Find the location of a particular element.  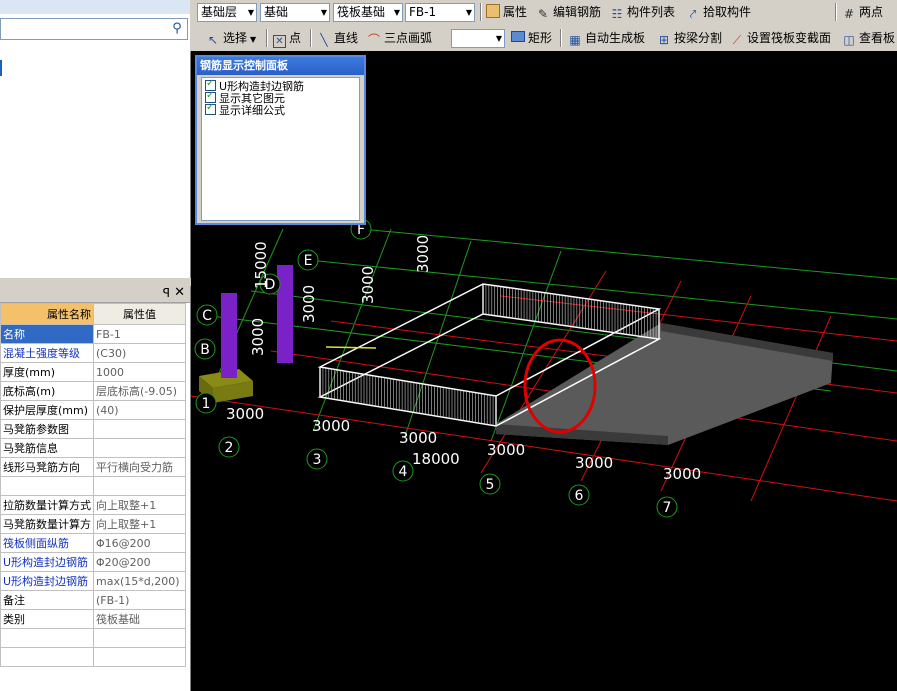

checkbox-checked-icon is located at coordinates (210, 108).